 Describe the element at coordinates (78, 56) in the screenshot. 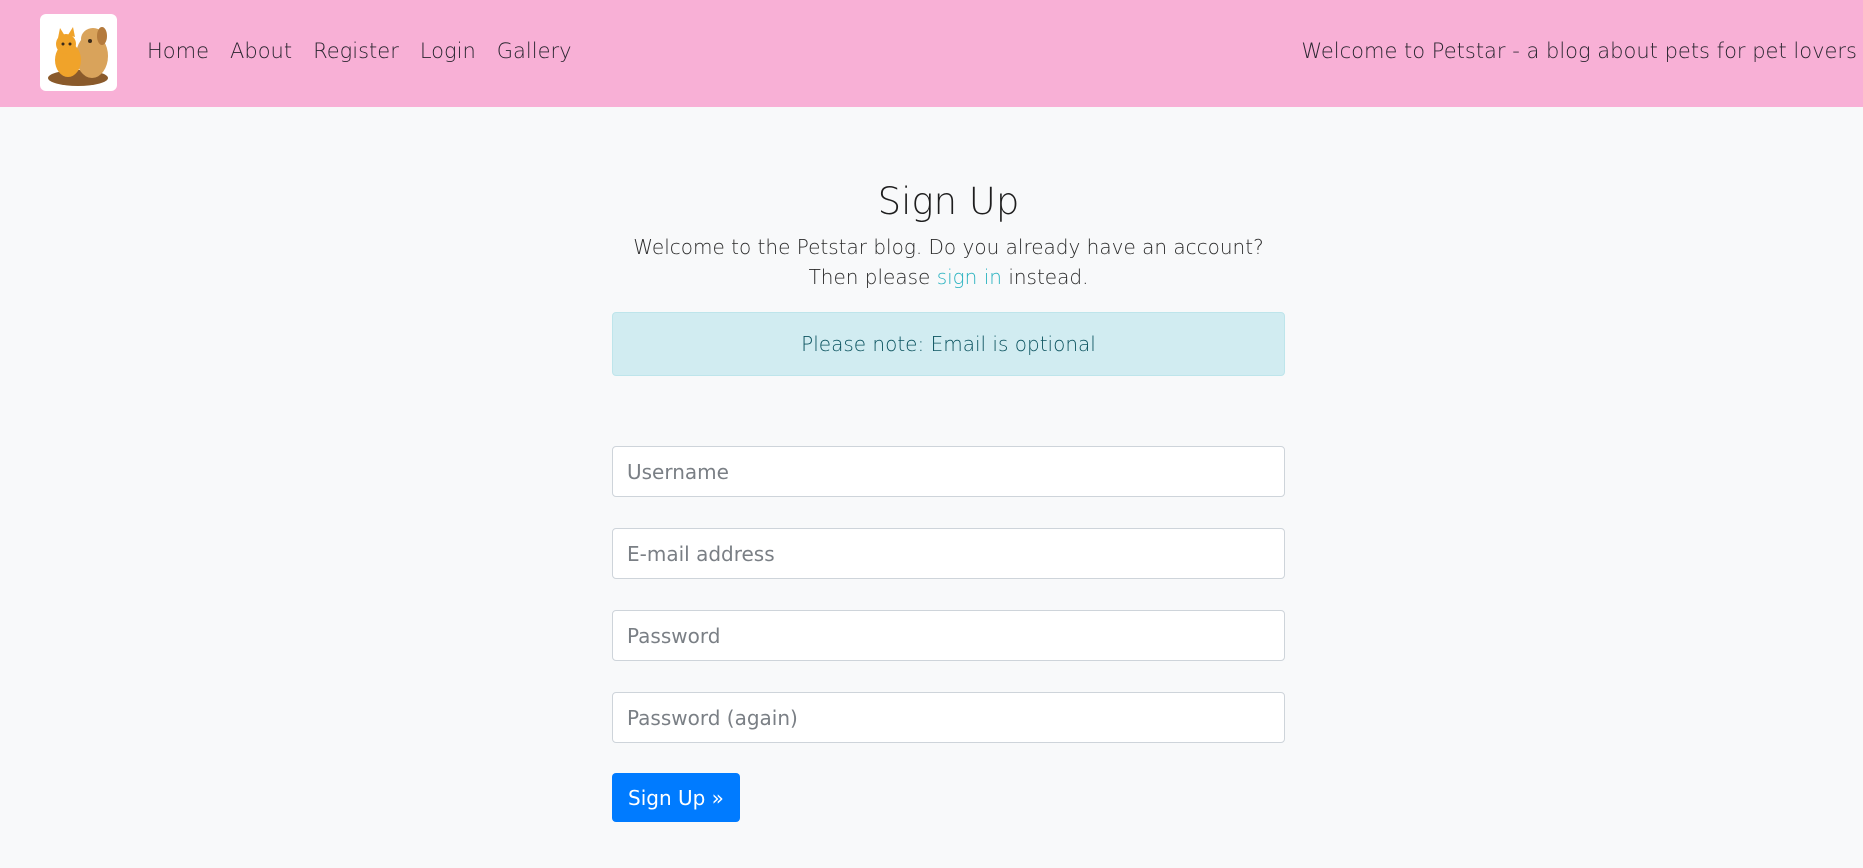

I see `cat-and-dog-icon` at that location.